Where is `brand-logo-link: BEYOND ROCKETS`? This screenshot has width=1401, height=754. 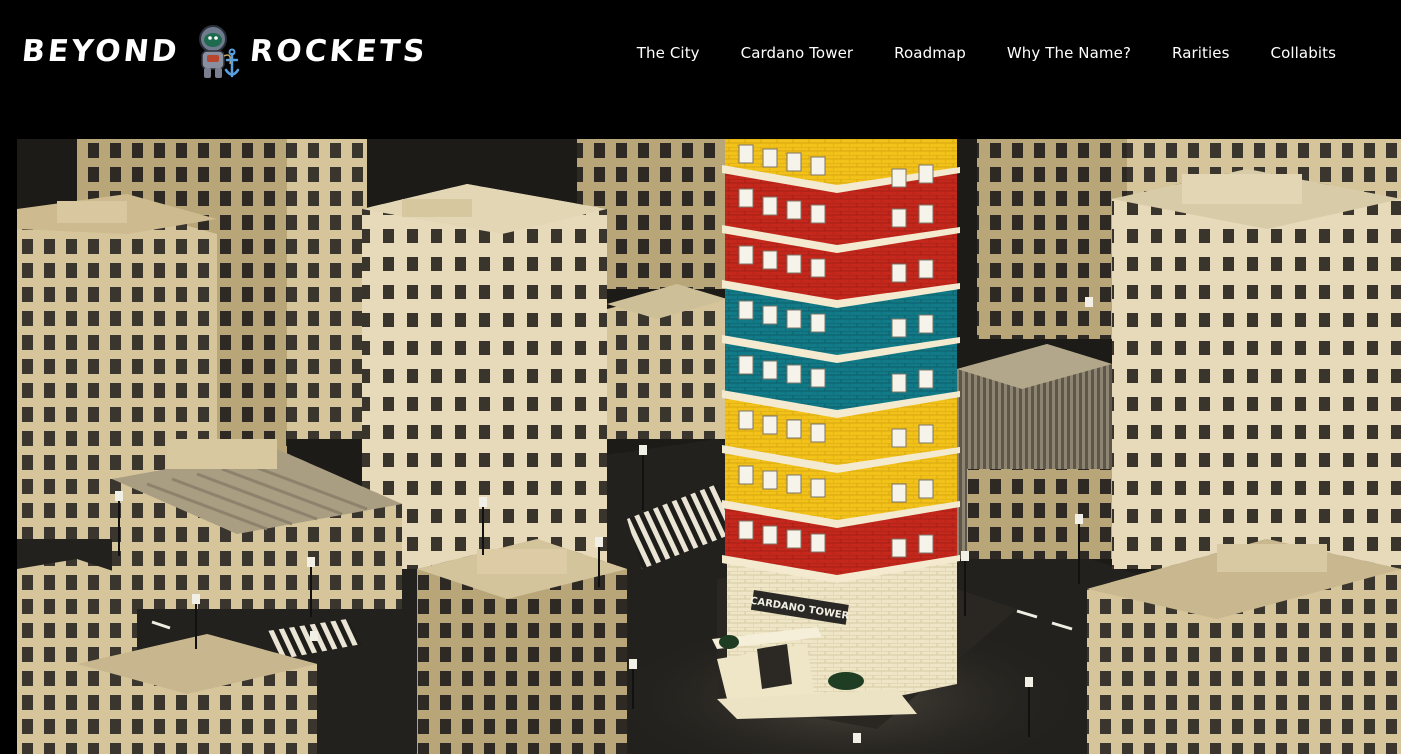
brand-logo-link: BEYOND ROCKETS is located at coordinates (224, 52).